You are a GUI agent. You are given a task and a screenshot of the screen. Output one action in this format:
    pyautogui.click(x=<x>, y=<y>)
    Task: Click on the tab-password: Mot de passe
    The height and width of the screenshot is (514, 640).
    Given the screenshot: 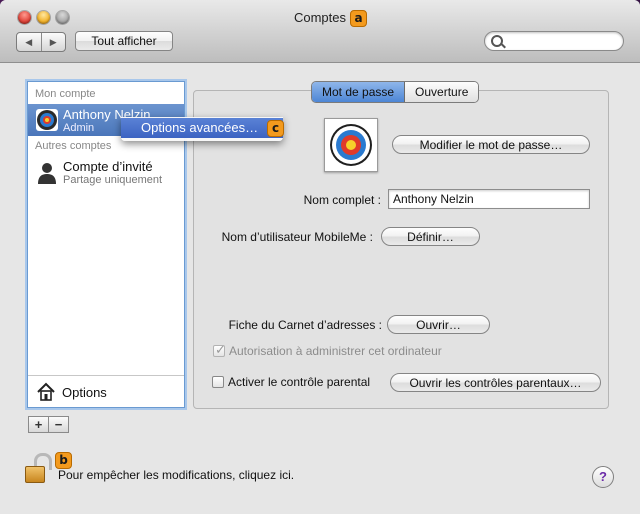 What is the action you would take?
    pyautogui.click(x=359, y=92)
    